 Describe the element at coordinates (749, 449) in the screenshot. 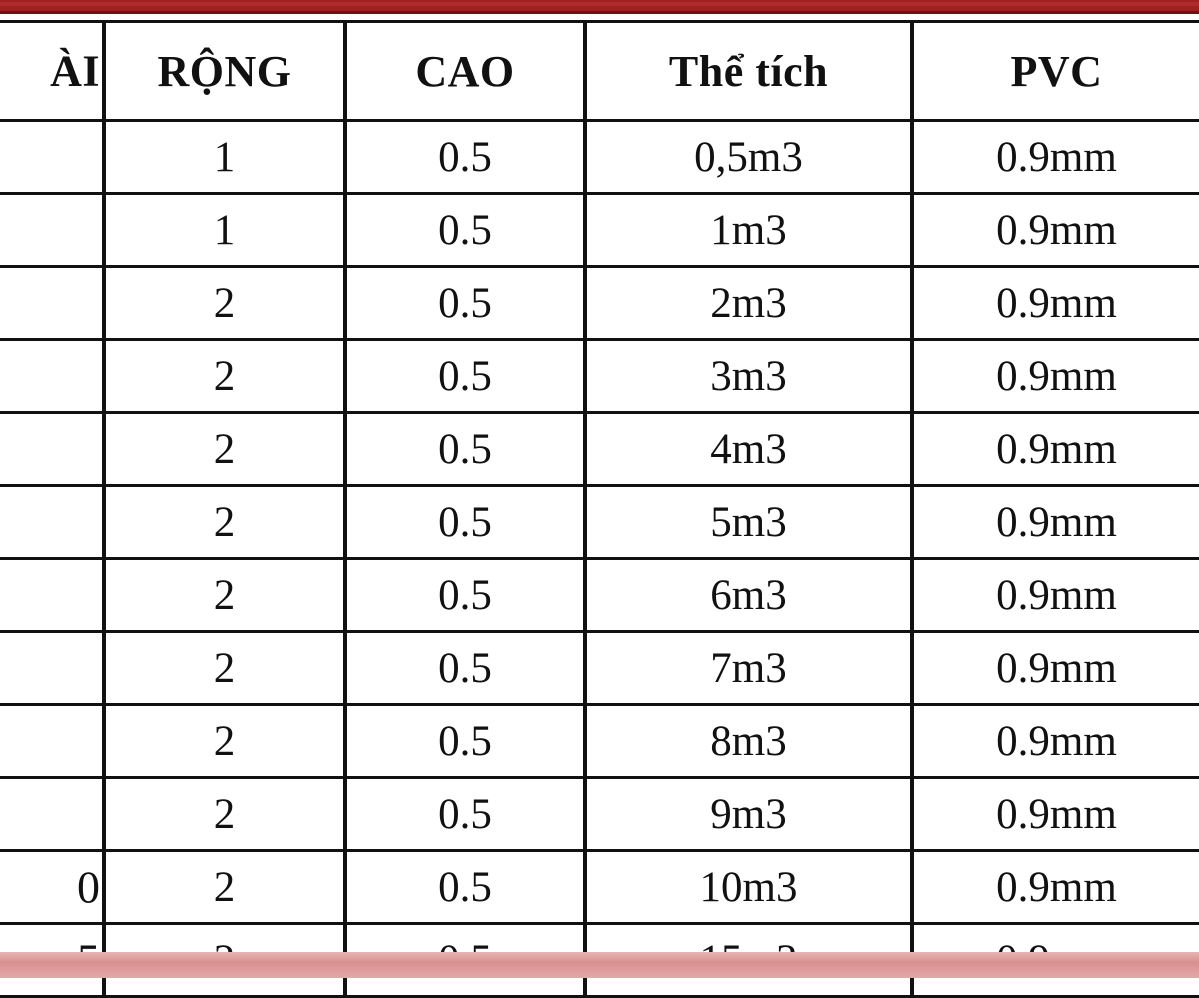

I see `cell-the-tich: 4m3` at that location.